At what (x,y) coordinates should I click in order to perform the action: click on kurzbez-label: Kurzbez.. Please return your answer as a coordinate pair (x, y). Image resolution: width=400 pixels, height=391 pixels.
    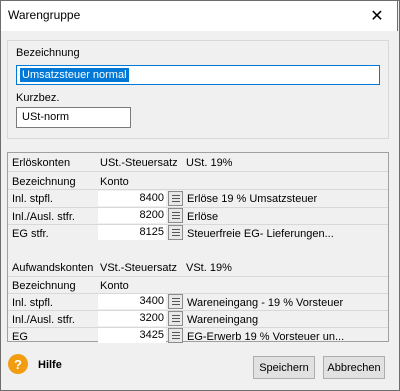
    Looking at the image, I should click on (38, 98).